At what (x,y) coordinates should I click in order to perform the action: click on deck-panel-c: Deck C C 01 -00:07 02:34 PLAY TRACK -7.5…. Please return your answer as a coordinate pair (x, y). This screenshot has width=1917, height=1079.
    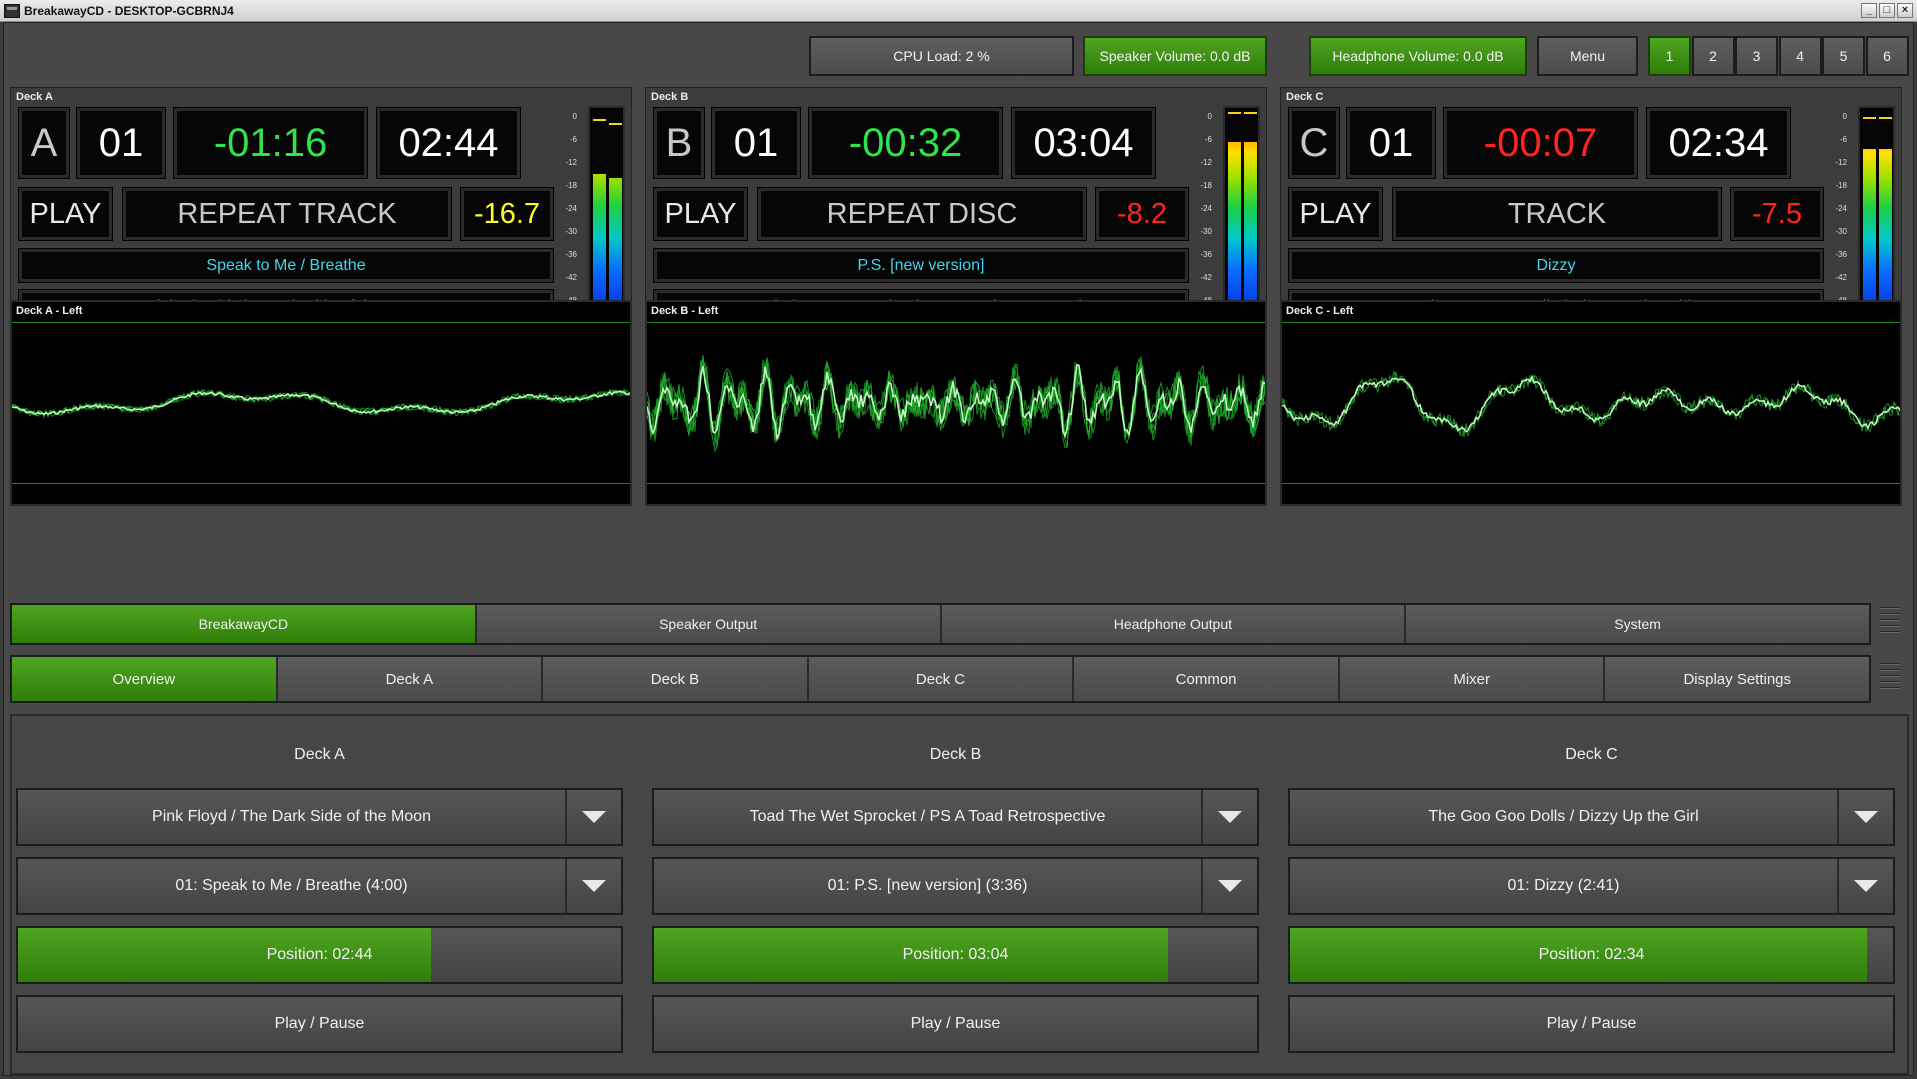
    Looking at the image, I should click on (1591, 211).